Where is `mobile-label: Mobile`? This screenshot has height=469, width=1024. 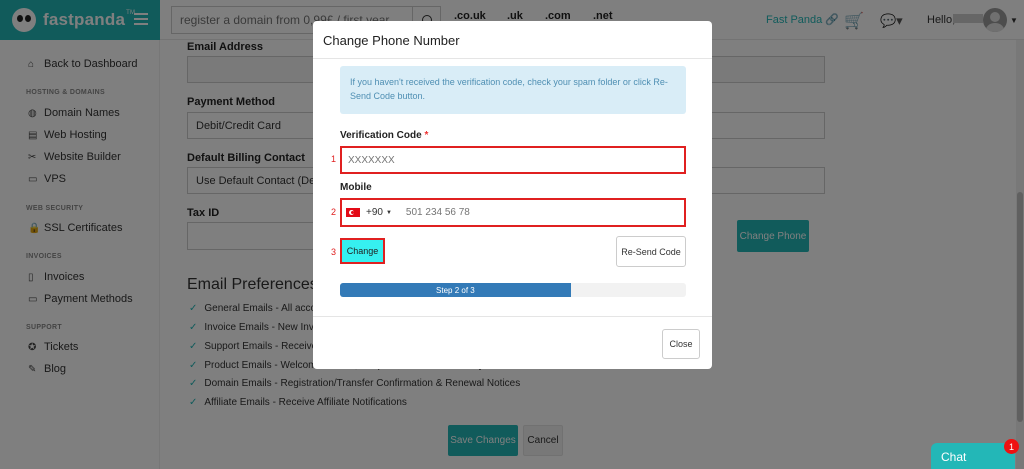 mobile-label: Mobile is located at coordinates (356, 187).